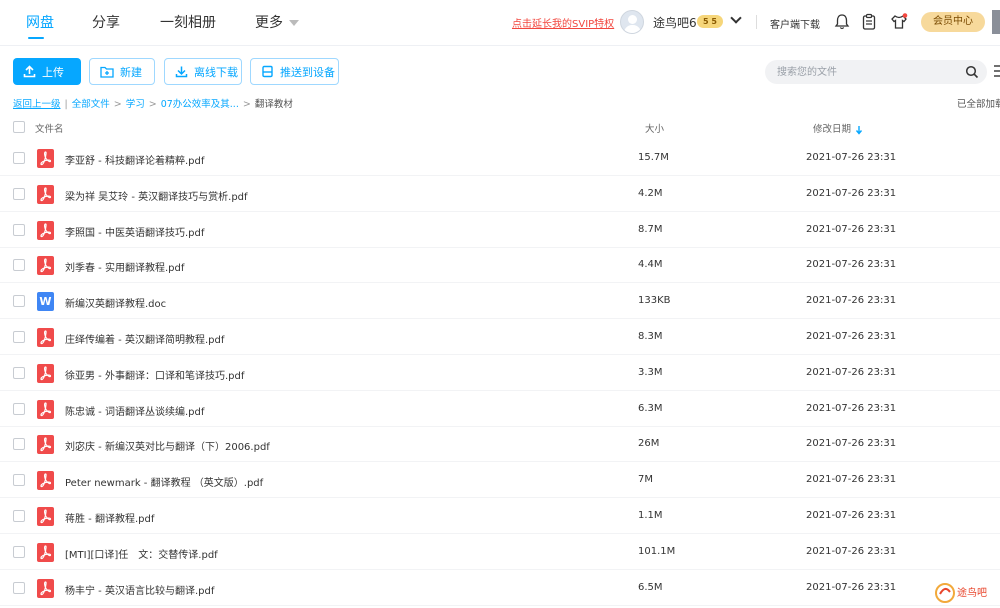  Describe the element at coordinates (181, 72) in the screenshot. I see `download-icon` at that location.